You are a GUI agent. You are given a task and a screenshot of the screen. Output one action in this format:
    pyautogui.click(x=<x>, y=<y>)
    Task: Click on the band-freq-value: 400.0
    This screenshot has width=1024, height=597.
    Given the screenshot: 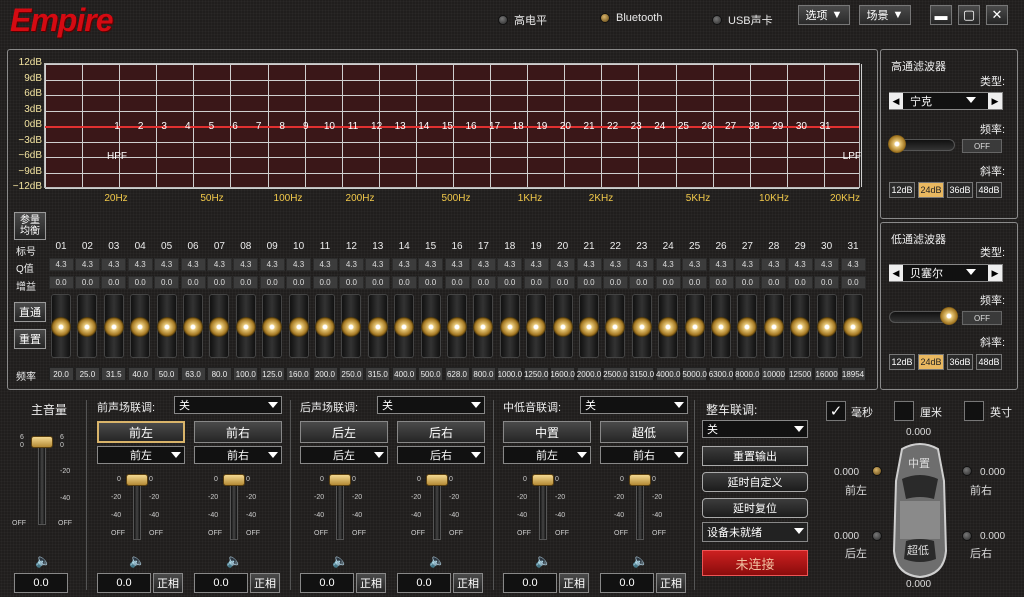 What is the action you would take?
    pyautogui.click(x=404, y=374)
    